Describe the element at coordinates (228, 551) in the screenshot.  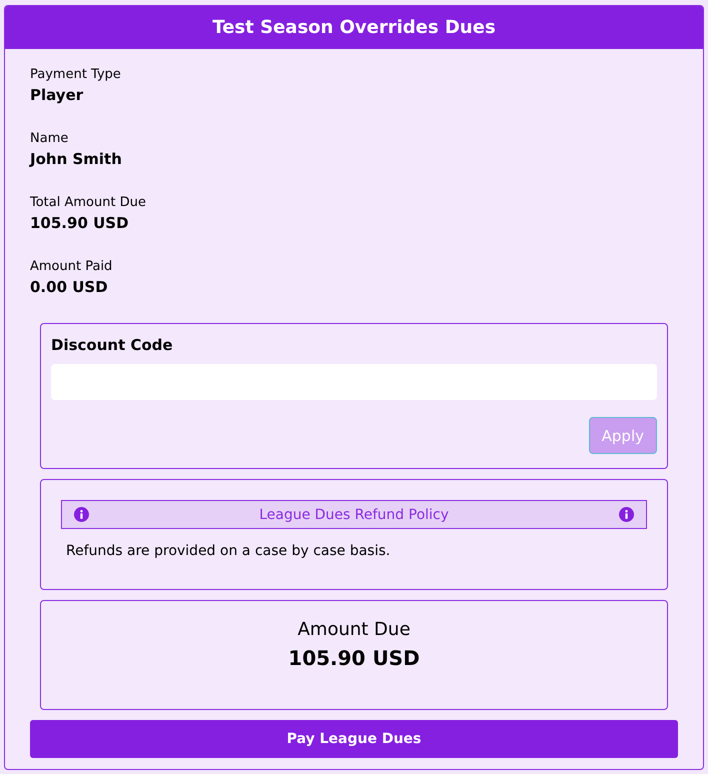
I see `refund-policy-text: Refunds are provided on a case by case basis.` at that location.